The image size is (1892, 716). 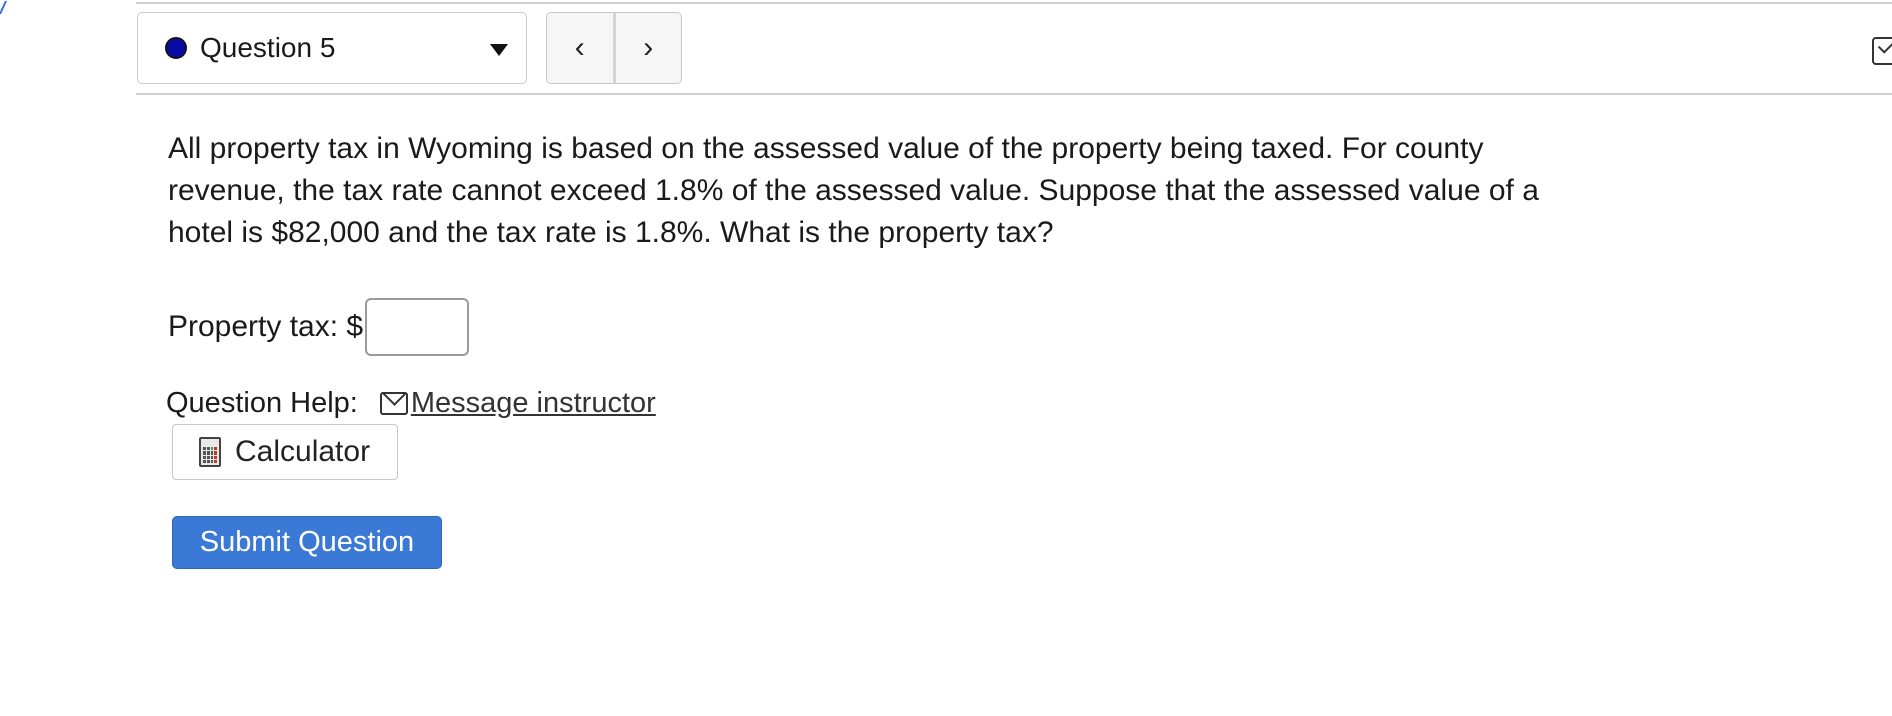 What do you see at coordinates (176, 48) in the screenshot?
I see `question-status-dot` at bounding box center [176, 48].